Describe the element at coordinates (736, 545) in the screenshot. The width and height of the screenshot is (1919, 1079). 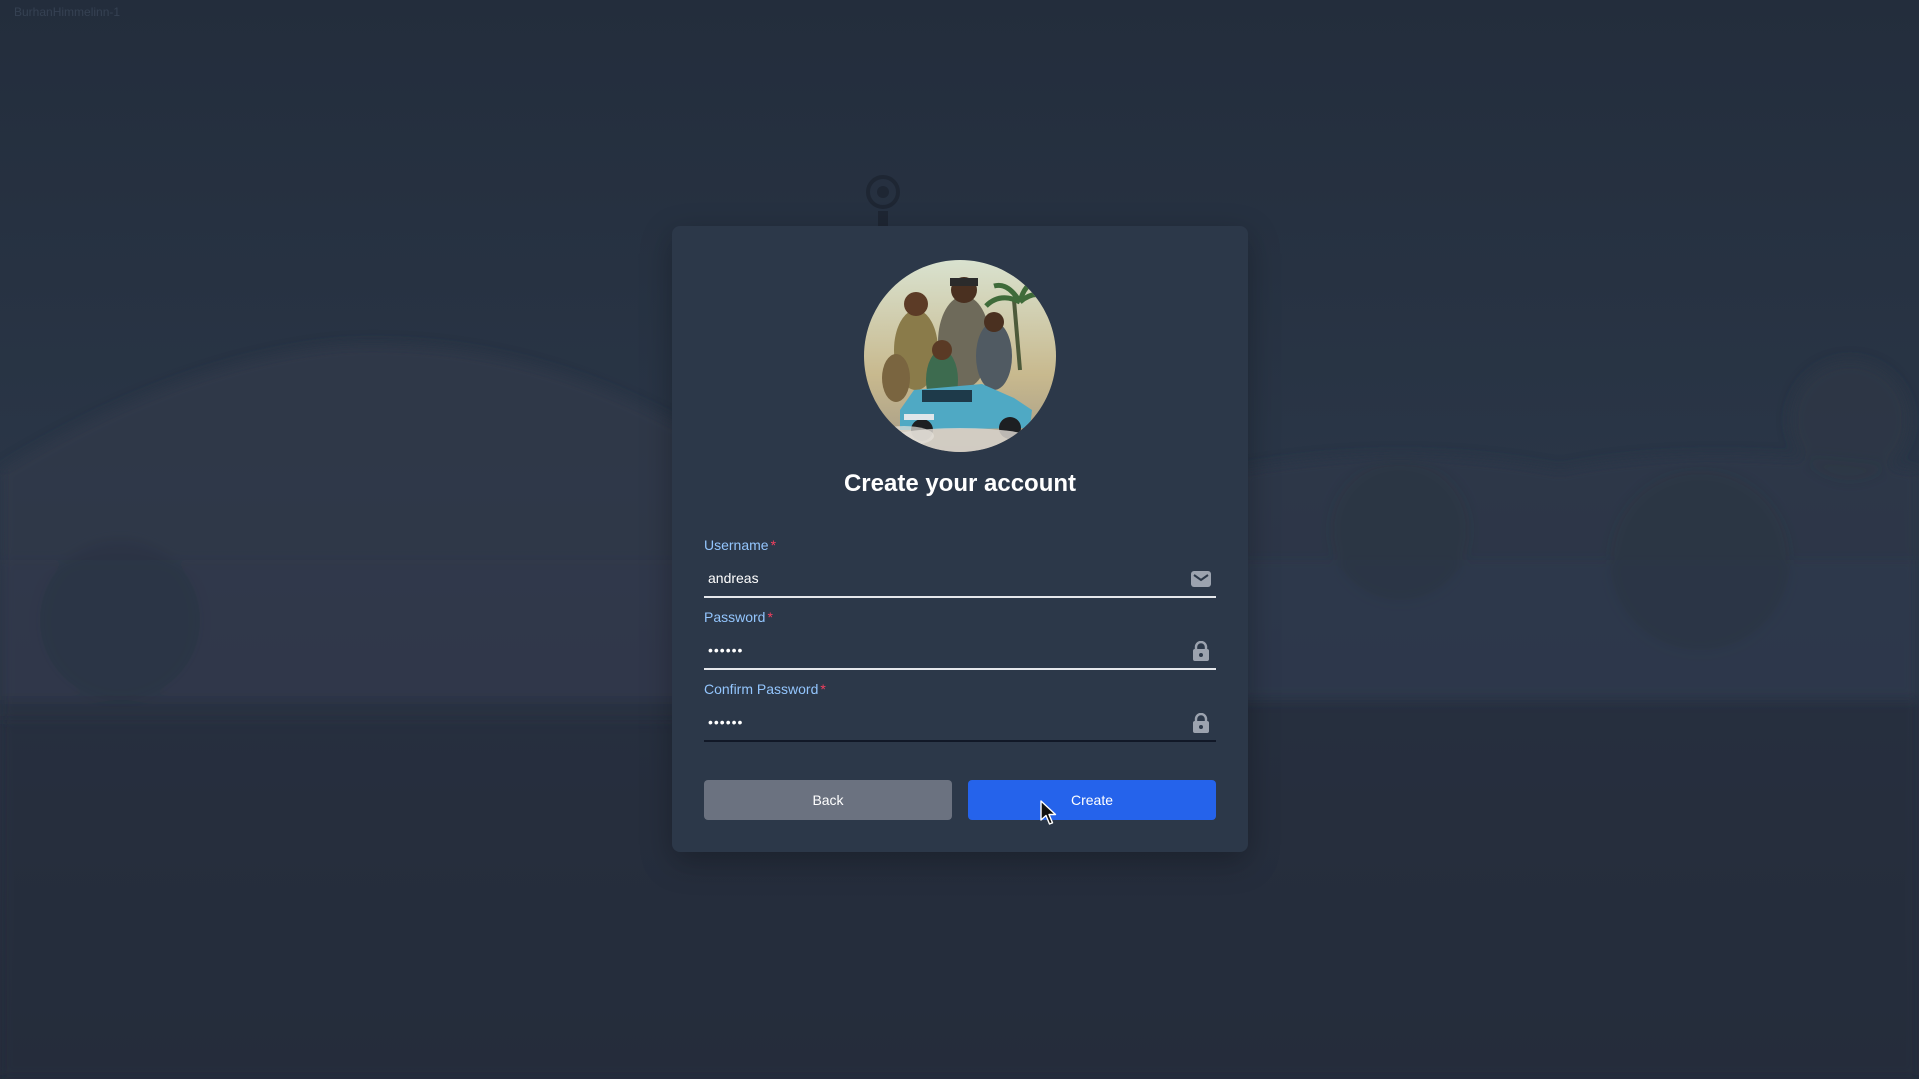
I see `username-label-text: Username` at that location.